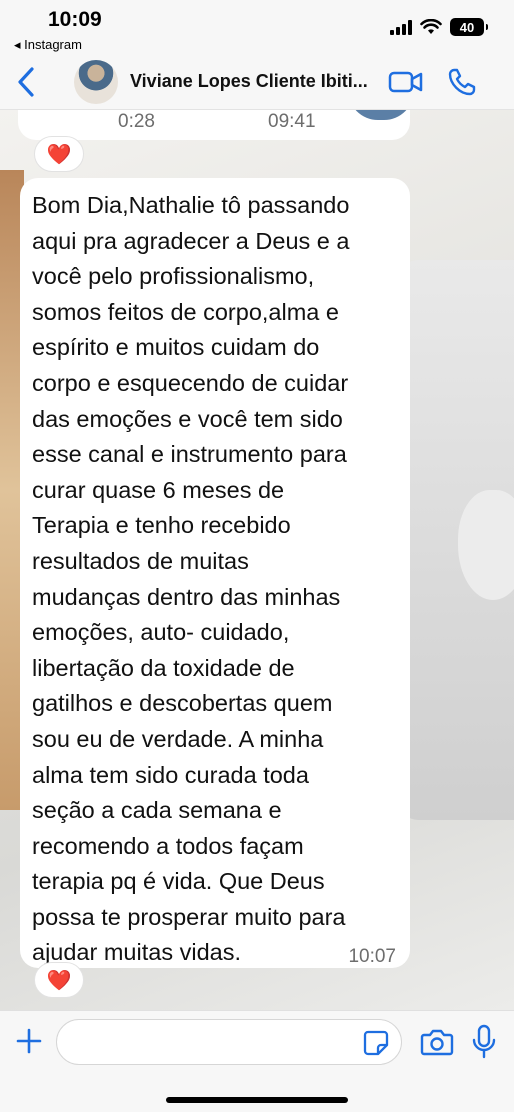  I want to click on previous-message-bubble: 0:28 09:41, so click(216, 125).